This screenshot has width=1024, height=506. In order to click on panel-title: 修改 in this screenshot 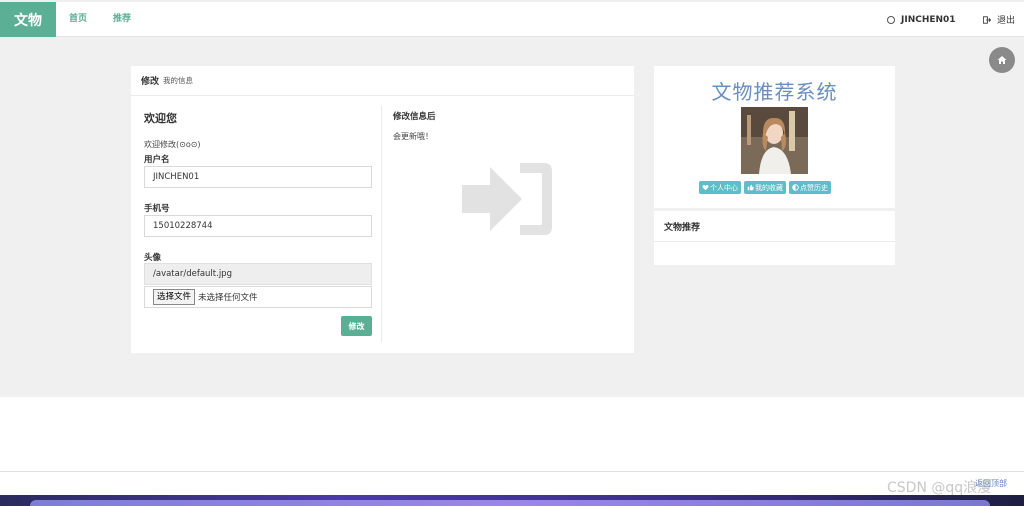, I will do `click(150, 82)`.